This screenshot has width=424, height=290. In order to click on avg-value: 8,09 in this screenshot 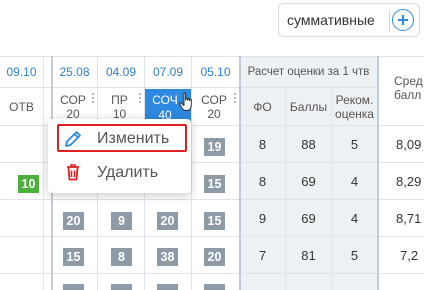, I will do `click(409, 144)`.